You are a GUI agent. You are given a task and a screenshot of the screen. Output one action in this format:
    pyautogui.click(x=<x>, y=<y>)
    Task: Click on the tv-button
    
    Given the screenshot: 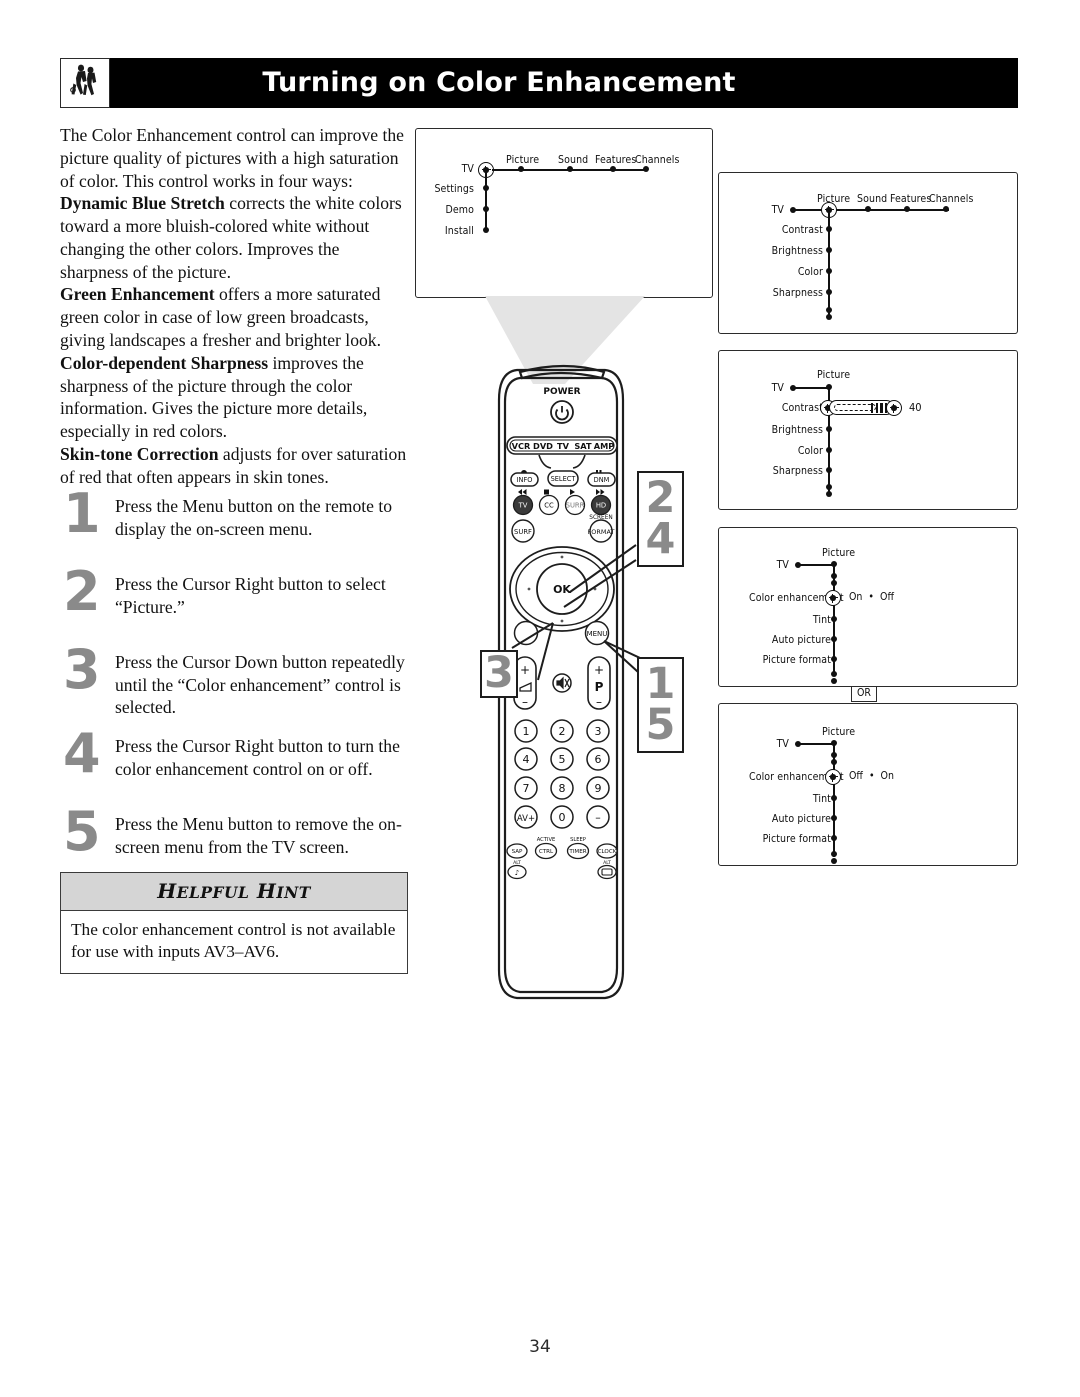 What is the action you would take?
    pyautogui.click(x=523, y=505)
    